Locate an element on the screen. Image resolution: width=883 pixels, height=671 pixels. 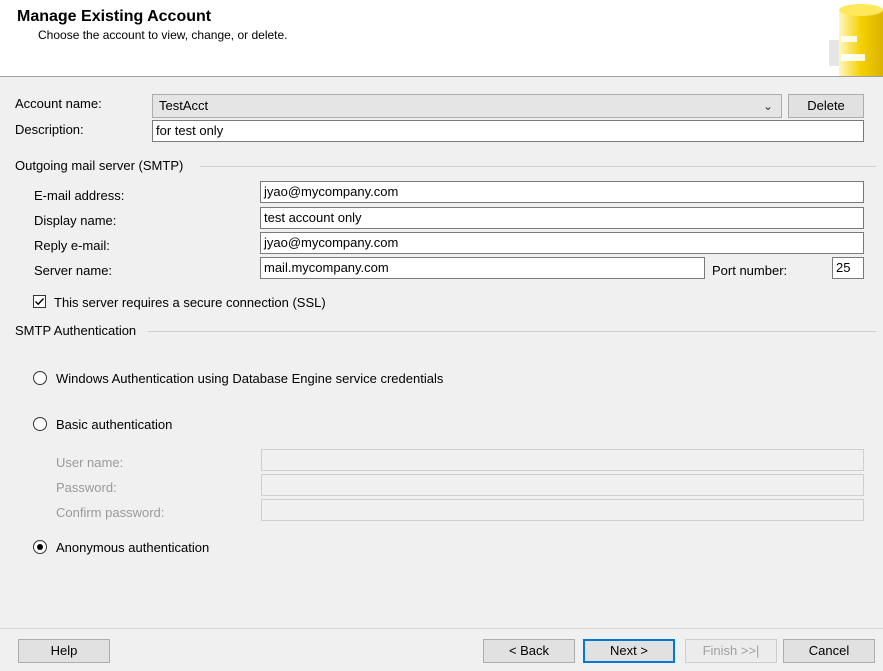
finish-button: Finish >>| is located at coordinates (731, 651).